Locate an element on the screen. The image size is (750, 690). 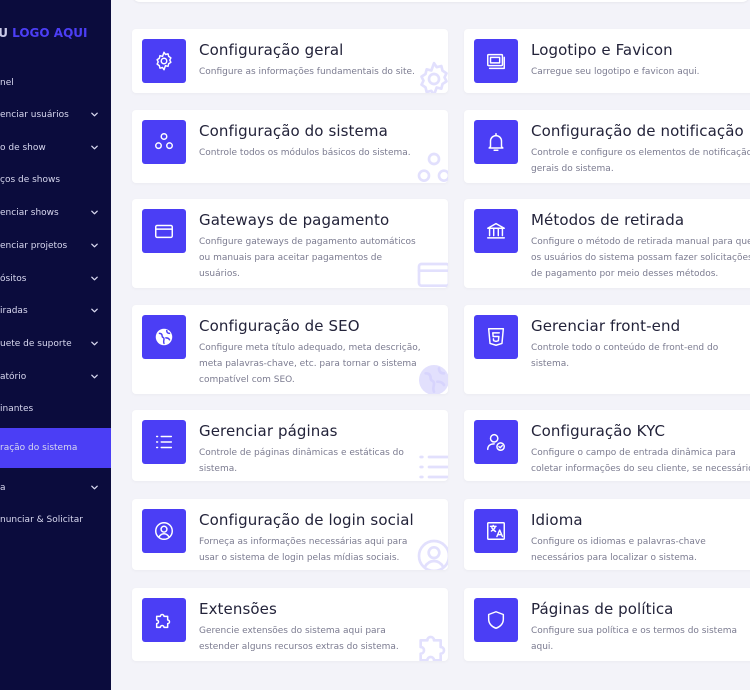
sidebar-item-8: uete de suporte is located at coordinates (55, 344).